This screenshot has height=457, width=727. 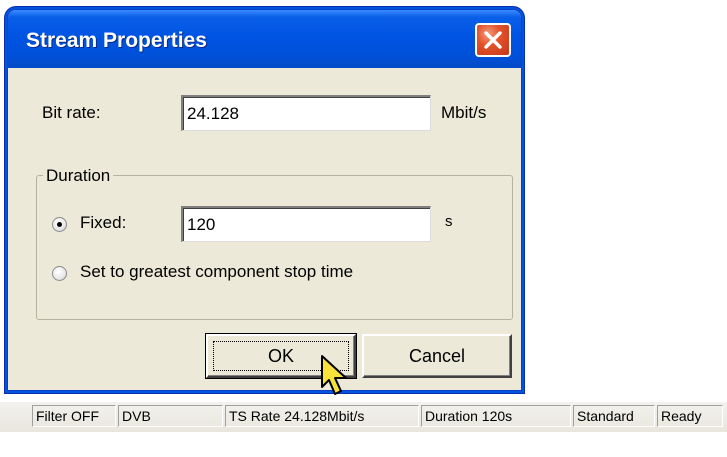 I want to click on status-mode: DVB, so click(x=170, y=416).